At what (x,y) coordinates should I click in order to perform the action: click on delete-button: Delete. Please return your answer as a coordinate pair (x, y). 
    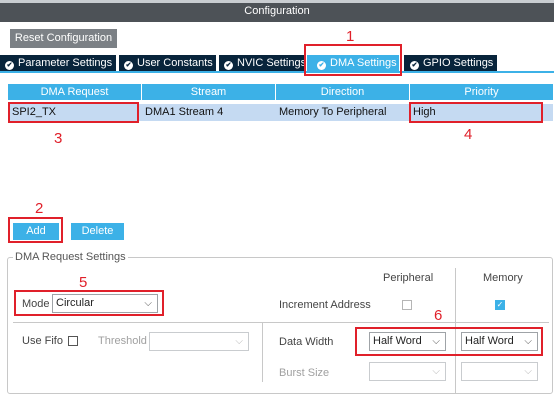
    Looking at the image, I should click on (97, 231).